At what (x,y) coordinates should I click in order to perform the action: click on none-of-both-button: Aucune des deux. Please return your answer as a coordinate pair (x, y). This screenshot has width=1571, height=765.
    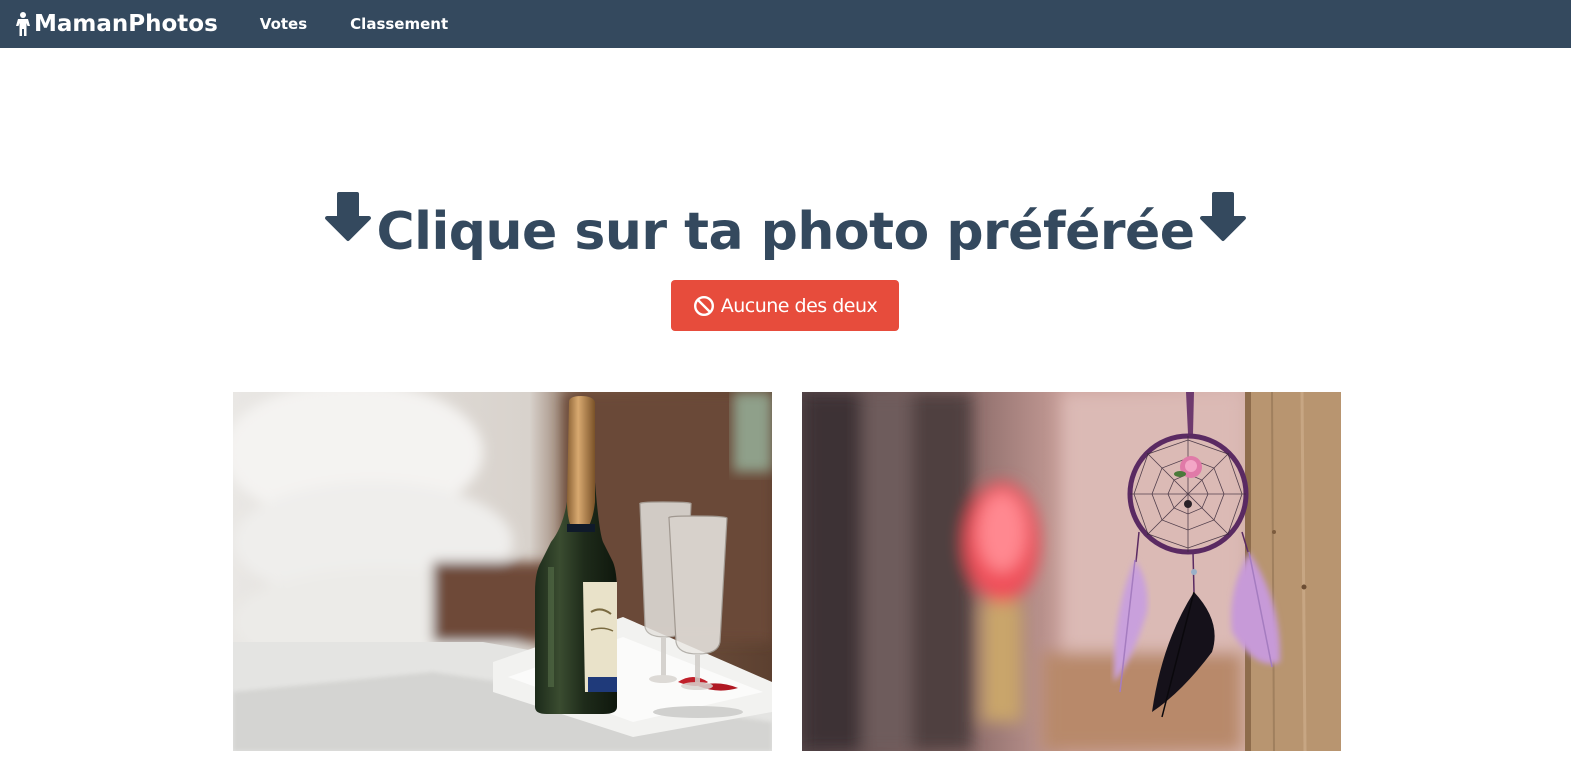
    Looking at the image, I should click on (785, 305).